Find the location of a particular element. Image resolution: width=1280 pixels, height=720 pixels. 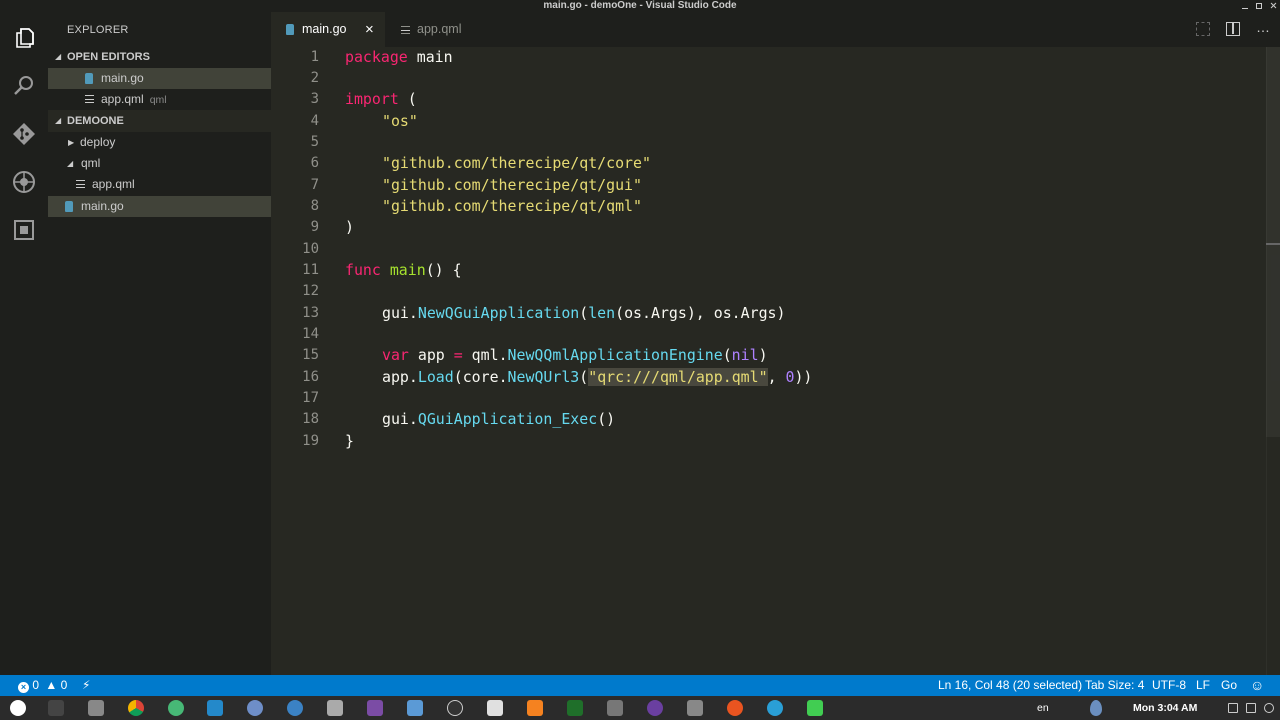

tree-file-main-go: main.go is located at coordinates (159, 206).